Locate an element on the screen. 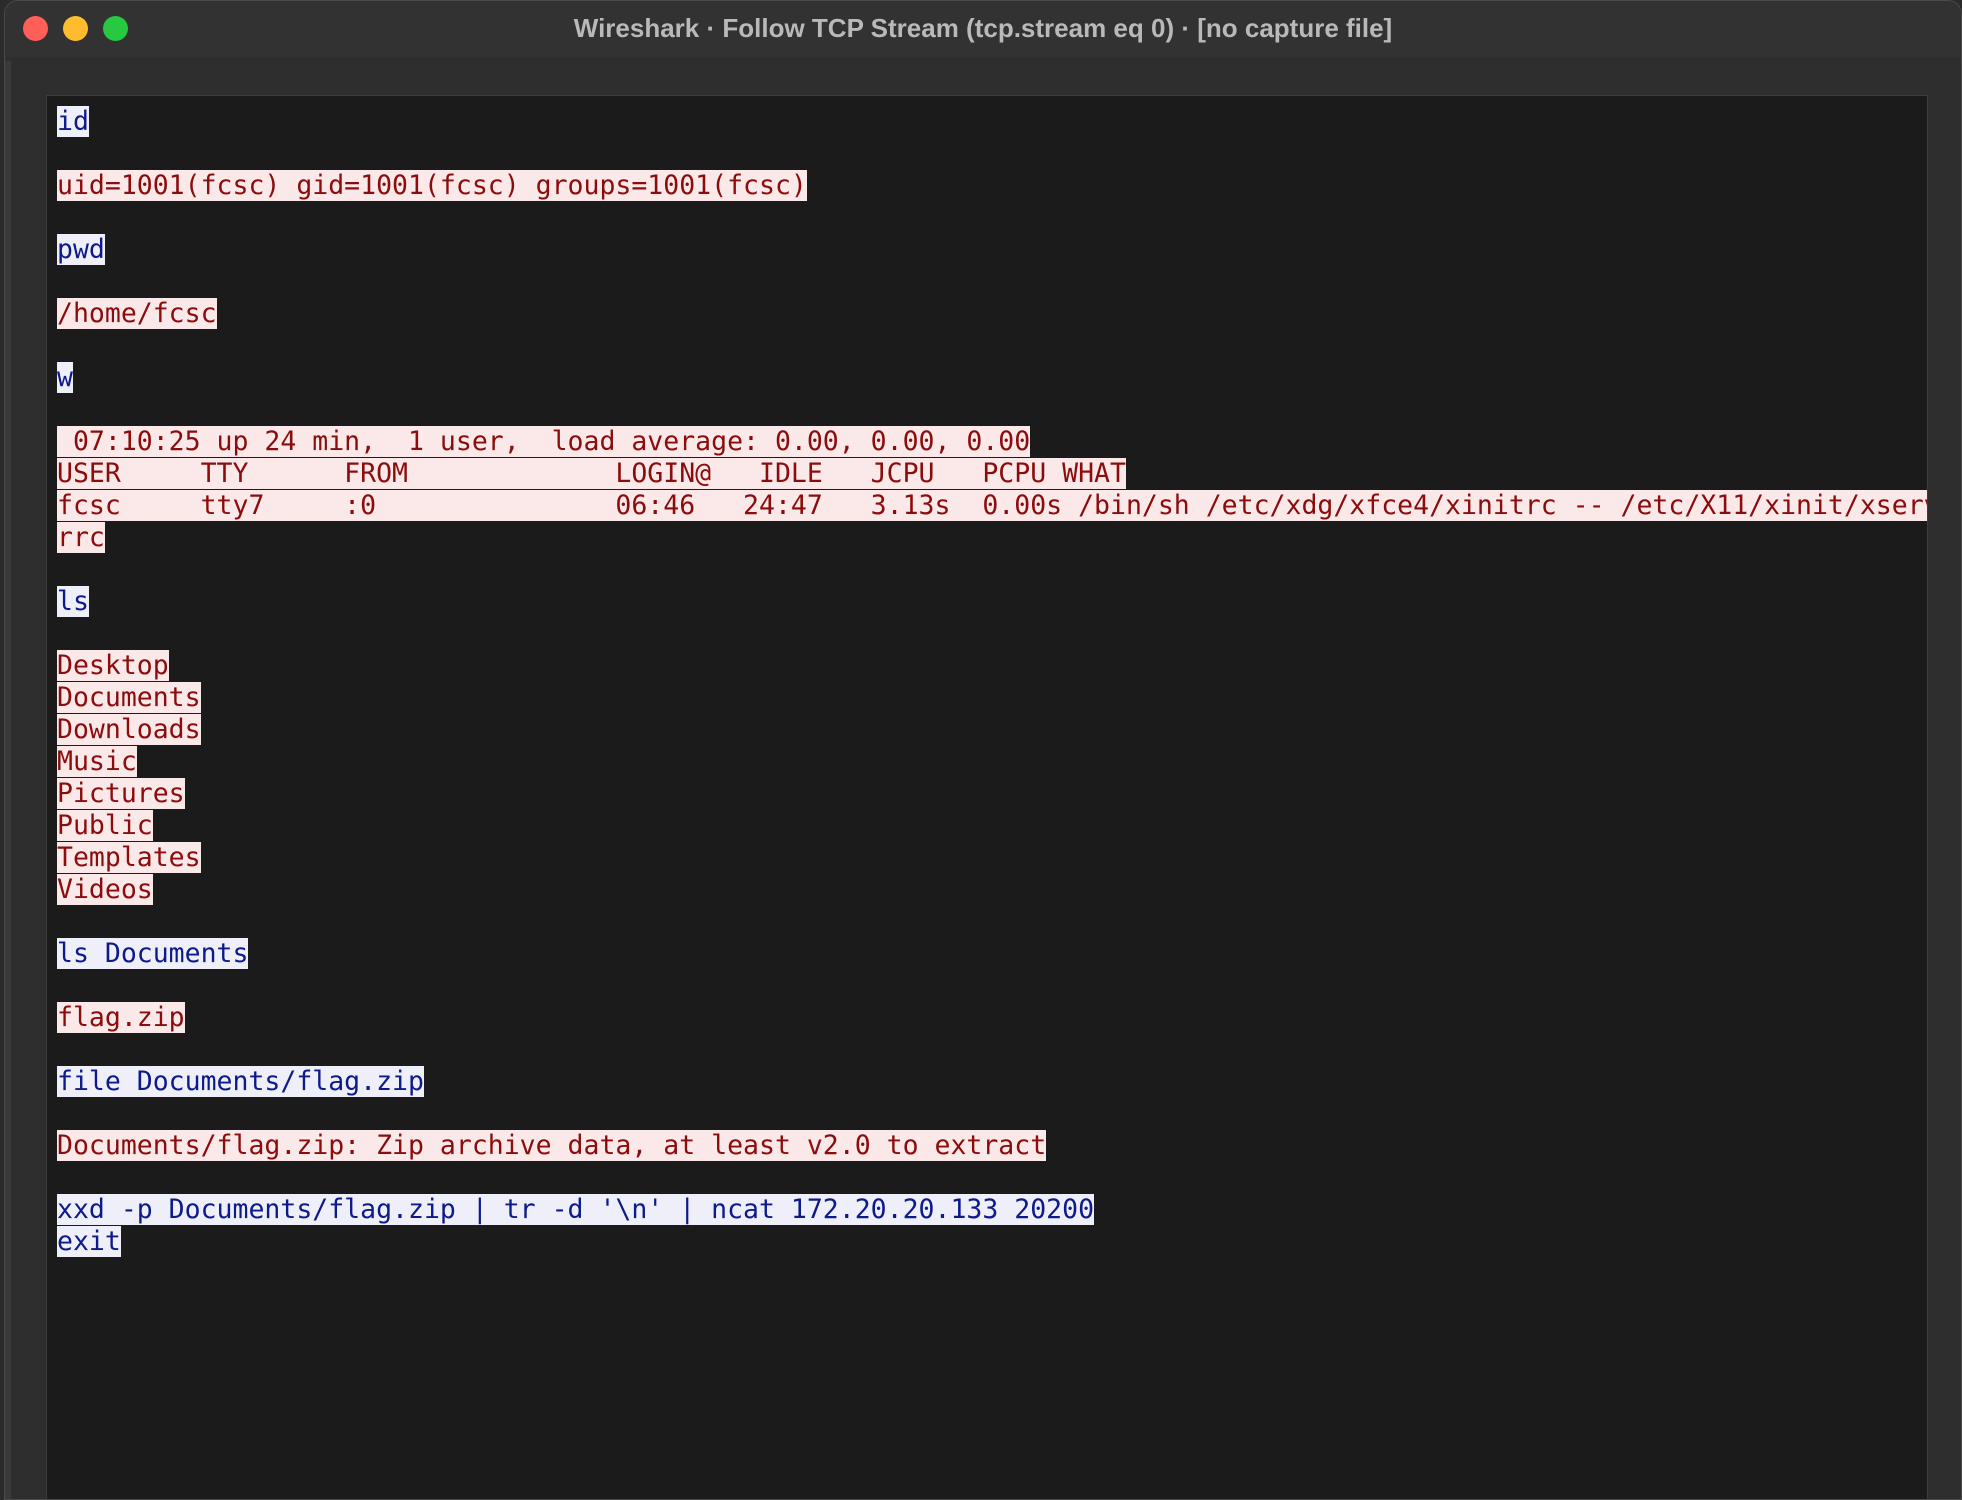 The width and height of the screenshot is (1962, 1500). stream-line: ls Documents is located at coordinates (992, 954).